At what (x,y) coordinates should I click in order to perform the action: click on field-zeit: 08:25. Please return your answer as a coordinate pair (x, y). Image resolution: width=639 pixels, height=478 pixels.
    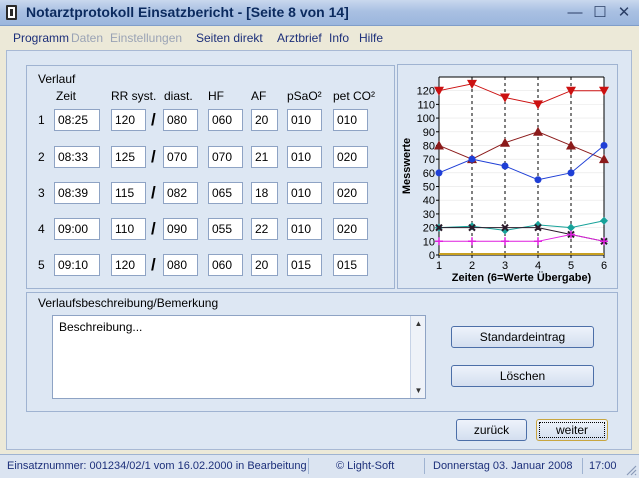
    Looking at the image, I should click on (77, 120).